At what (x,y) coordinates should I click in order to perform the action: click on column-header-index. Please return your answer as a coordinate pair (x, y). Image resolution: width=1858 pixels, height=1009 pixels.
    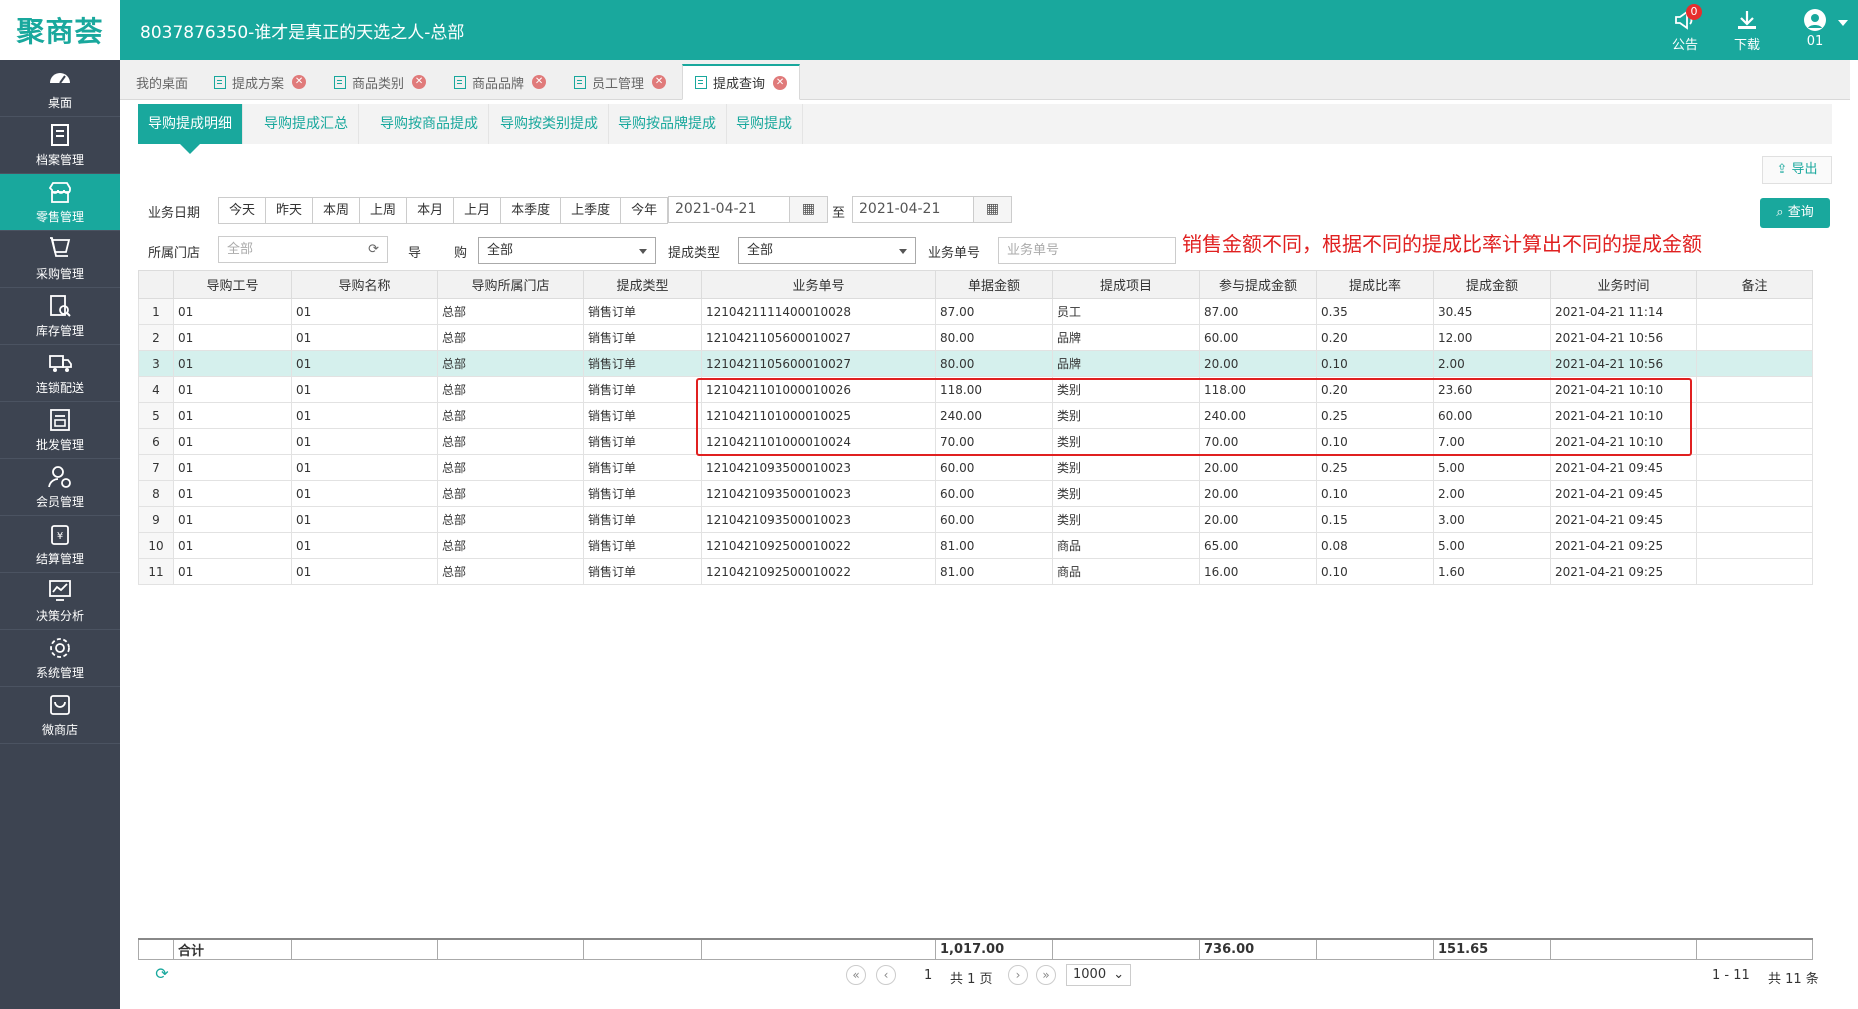
    Looking at the image, I should click on (156, 284).